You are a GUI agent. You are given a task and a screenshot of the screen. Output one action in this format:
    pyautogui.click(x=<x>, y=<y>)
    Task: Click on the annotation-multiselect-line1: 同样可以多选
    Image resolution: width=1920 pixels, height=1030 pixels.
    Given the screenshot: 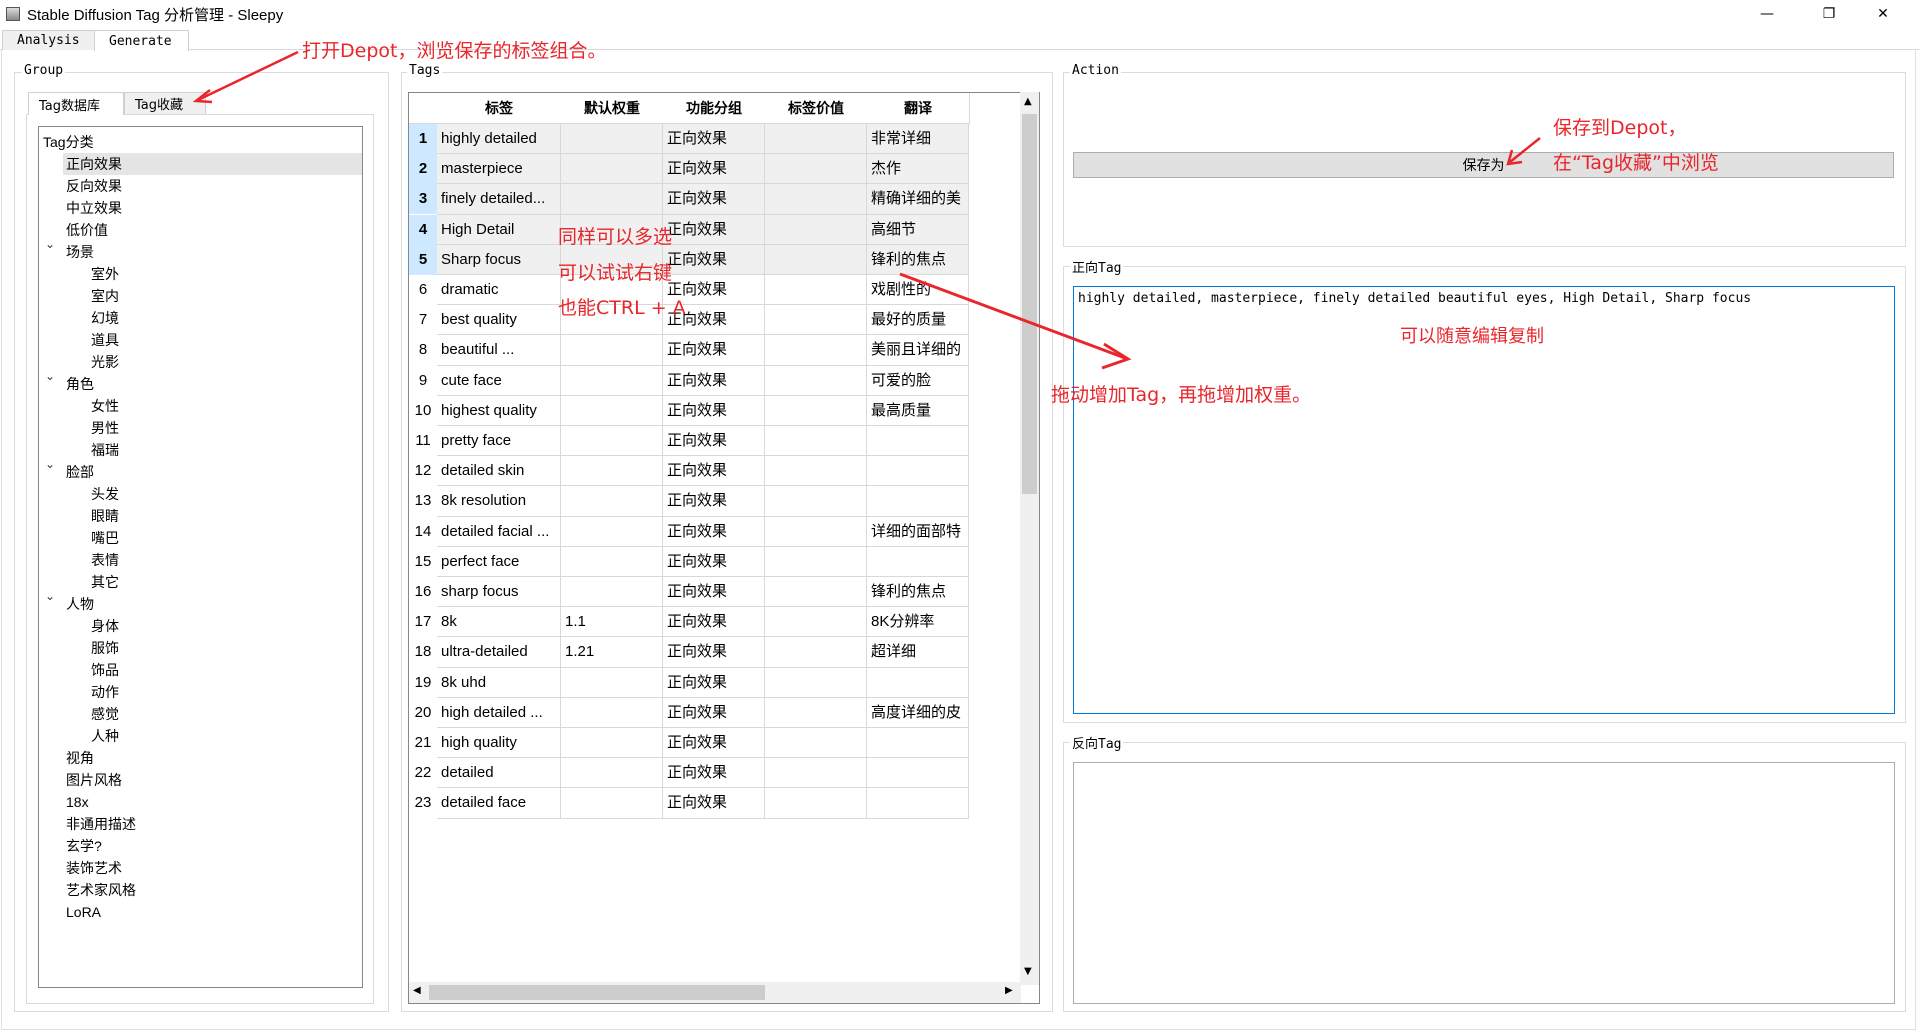 What is the action you would take?
    pyautogui.click(x=615, y=237)
    